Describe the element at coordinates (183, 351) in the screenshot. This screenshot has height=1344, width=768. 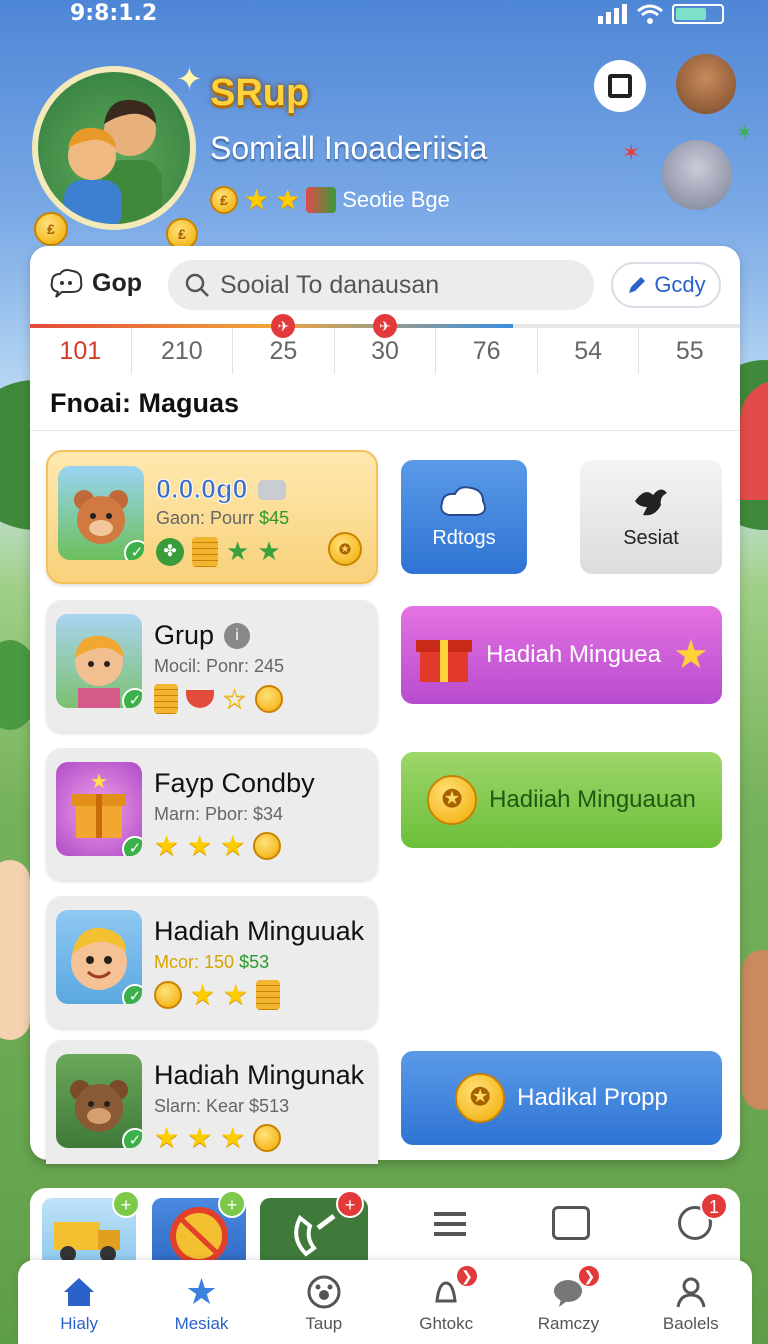
I see `level-value: 210` at that location.